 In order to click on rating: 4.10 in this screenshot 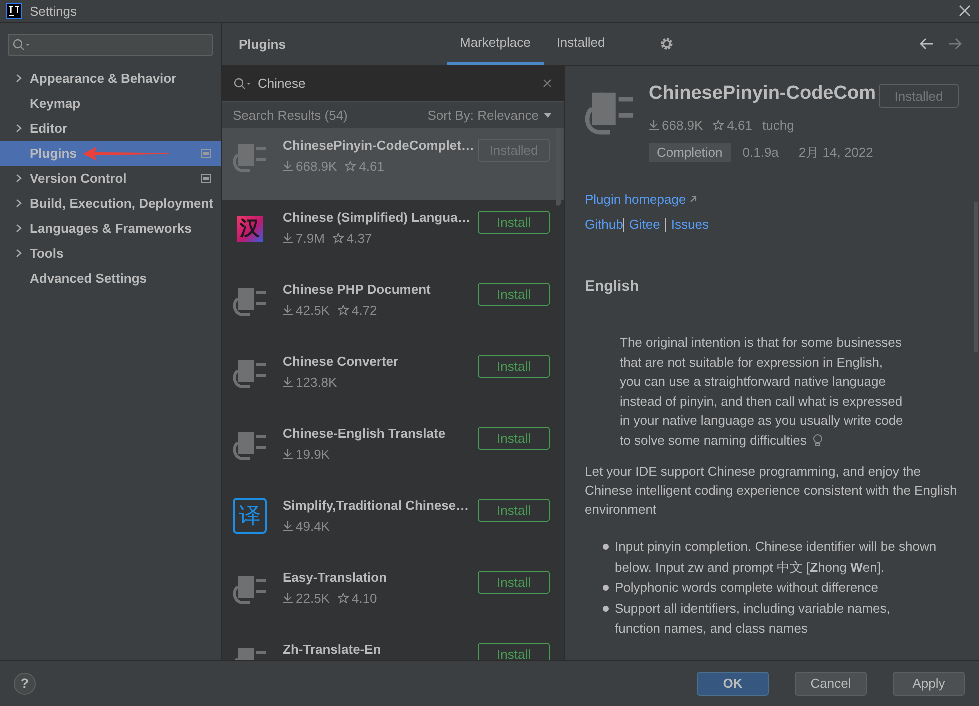, I will do `click(358, 598)`.